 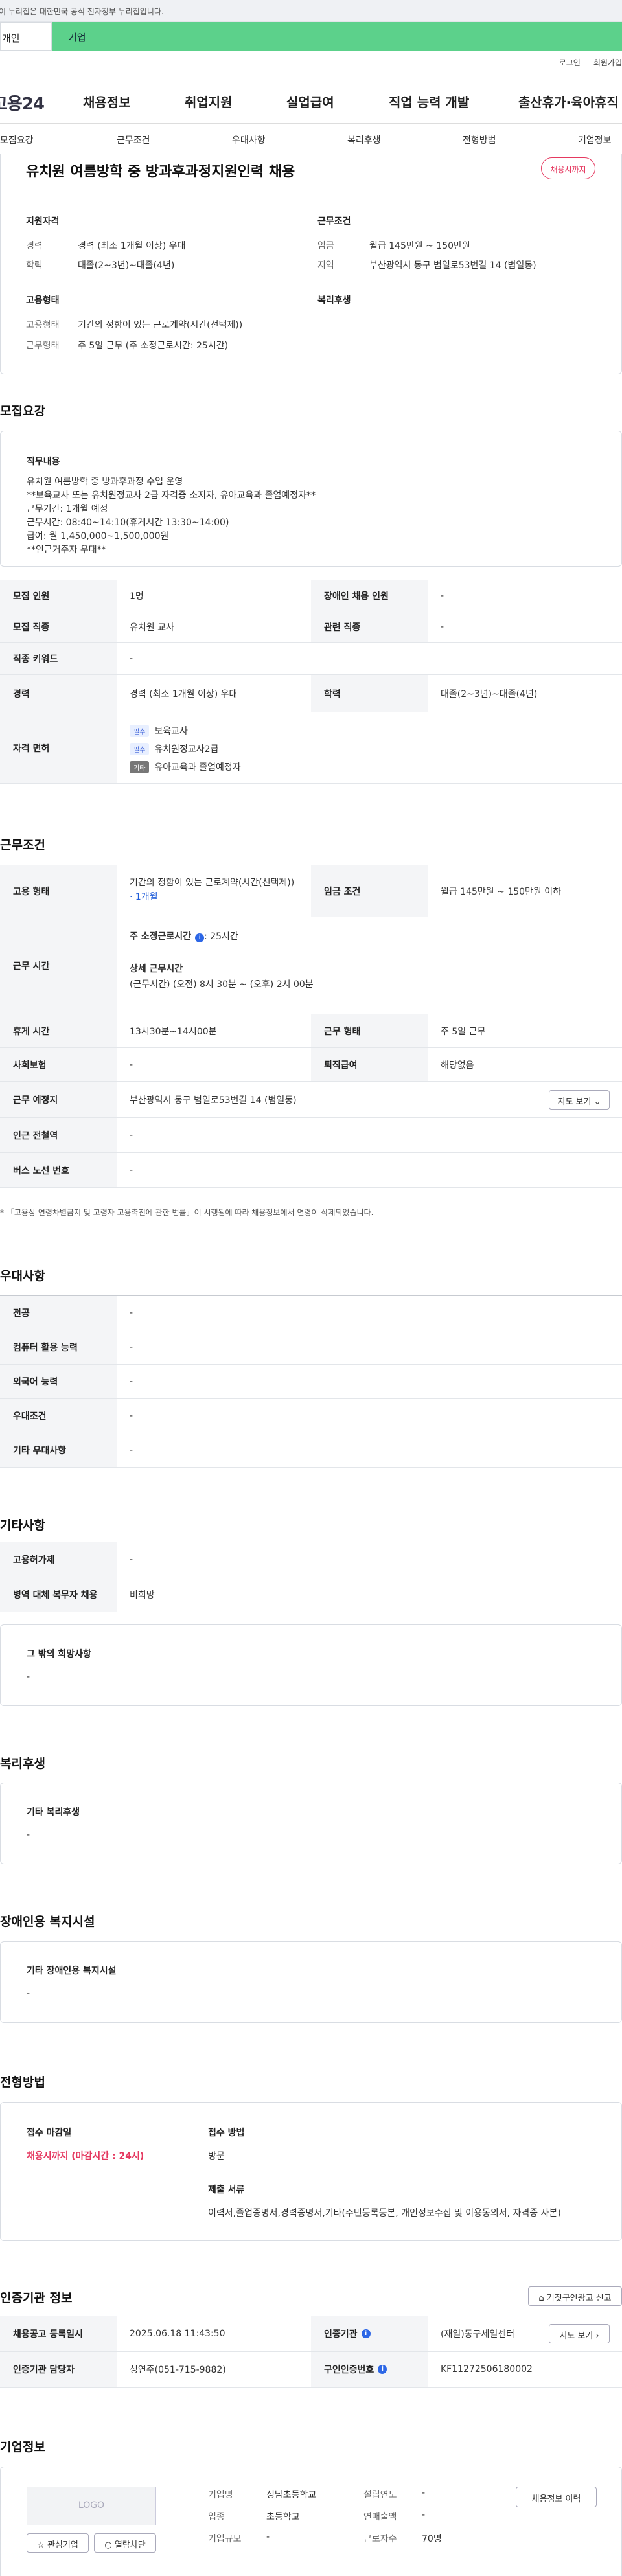 I want to click on login-link: 로그인, so click(x=570, y=63).